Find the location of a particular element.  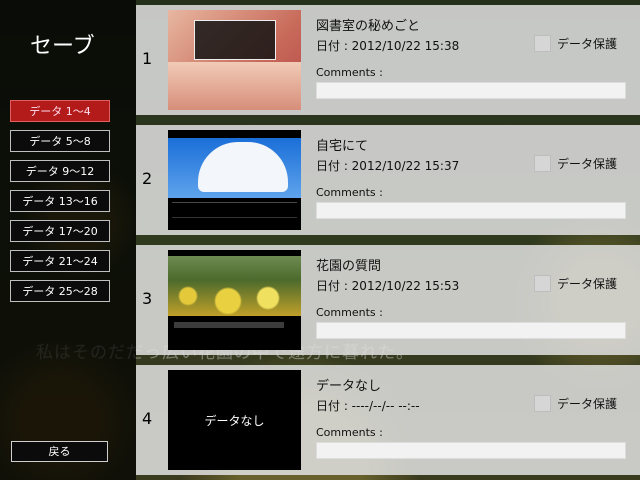

nav-data-25-28: データ 25〜28 is located at coordinates (60, 291).